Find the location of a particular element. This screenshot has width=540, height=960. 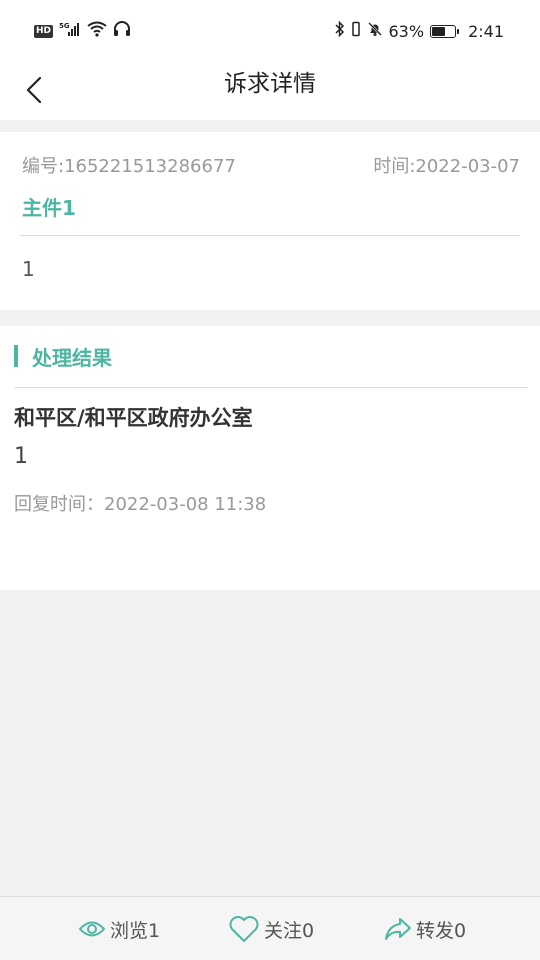

view-count-label: 浏览1 is located at coordinates (135, 930).